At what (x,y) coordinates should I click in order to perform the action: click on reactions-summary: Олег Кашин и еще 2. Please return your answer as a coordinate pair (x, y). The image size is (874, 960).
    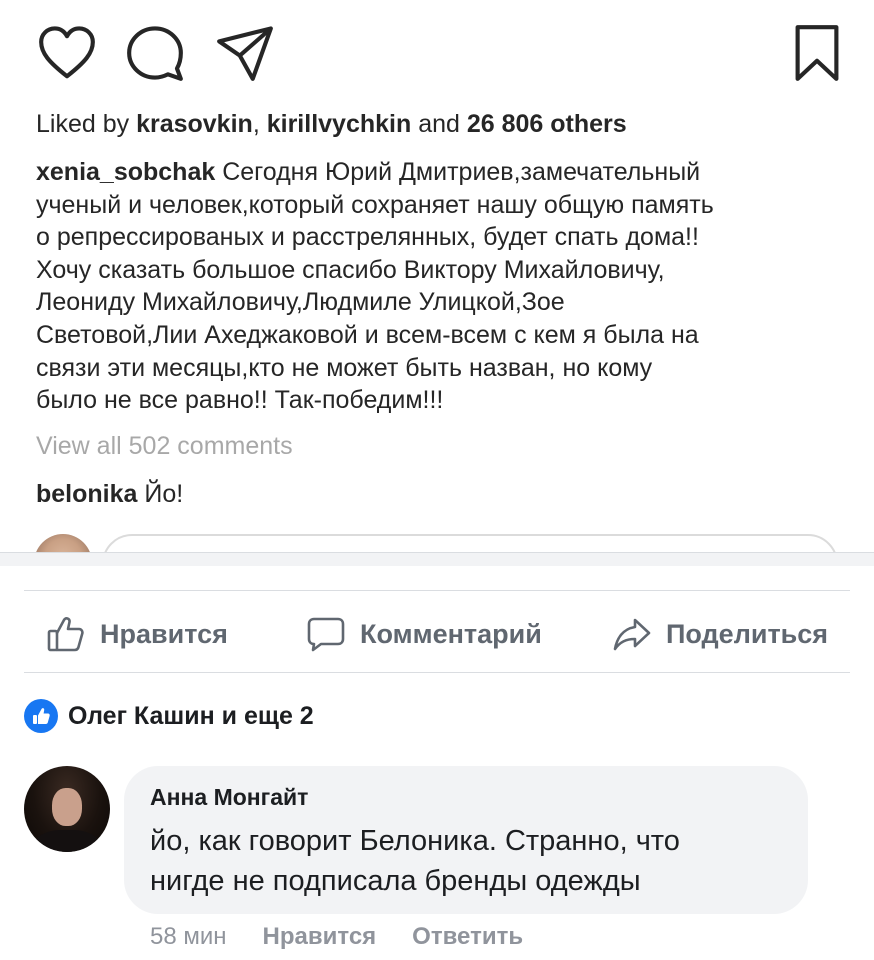
    Looking at the image, I should click on (169, 716).